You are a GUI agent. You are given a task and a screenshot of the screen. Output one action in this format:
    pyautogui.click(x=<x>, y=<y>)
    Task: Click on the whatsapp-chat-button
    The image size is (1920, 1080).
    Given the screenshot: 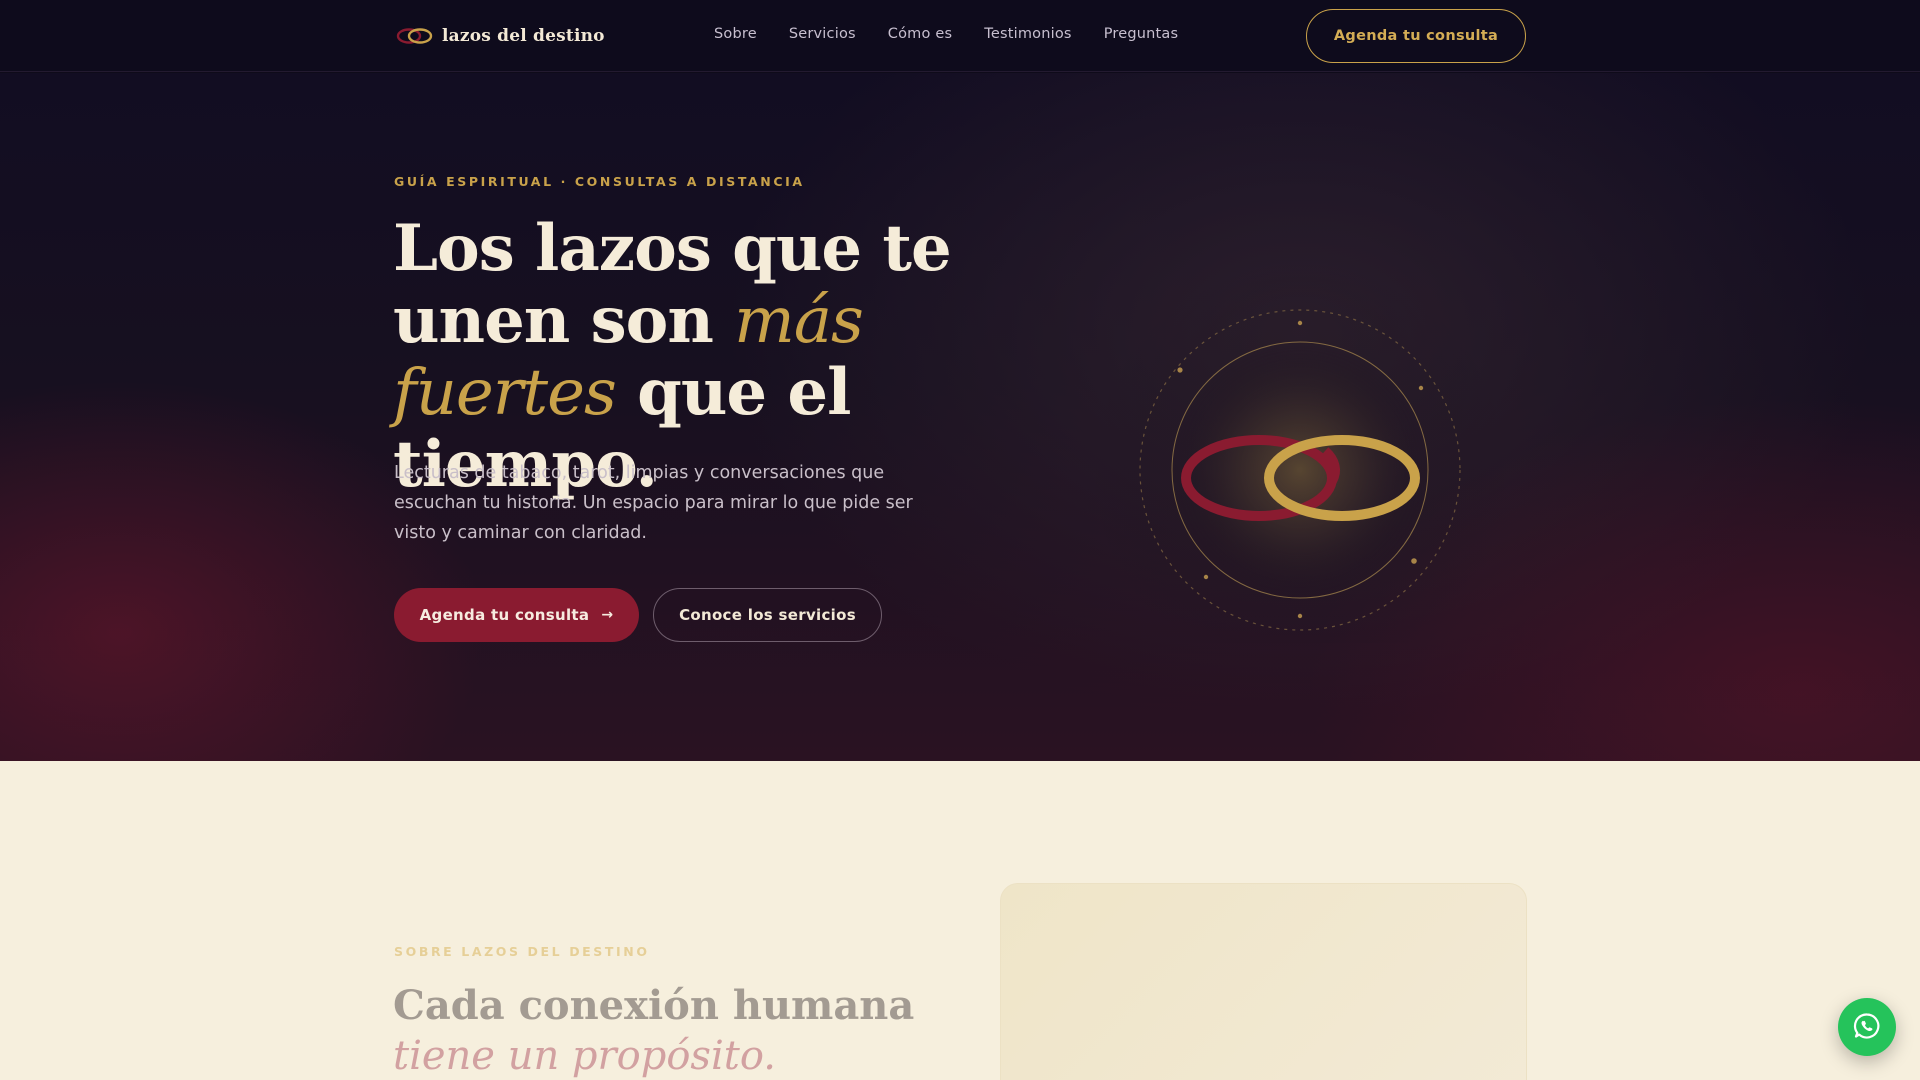 What is the action you would take?
    pyautogui.click(x=1867, y=1027)
    